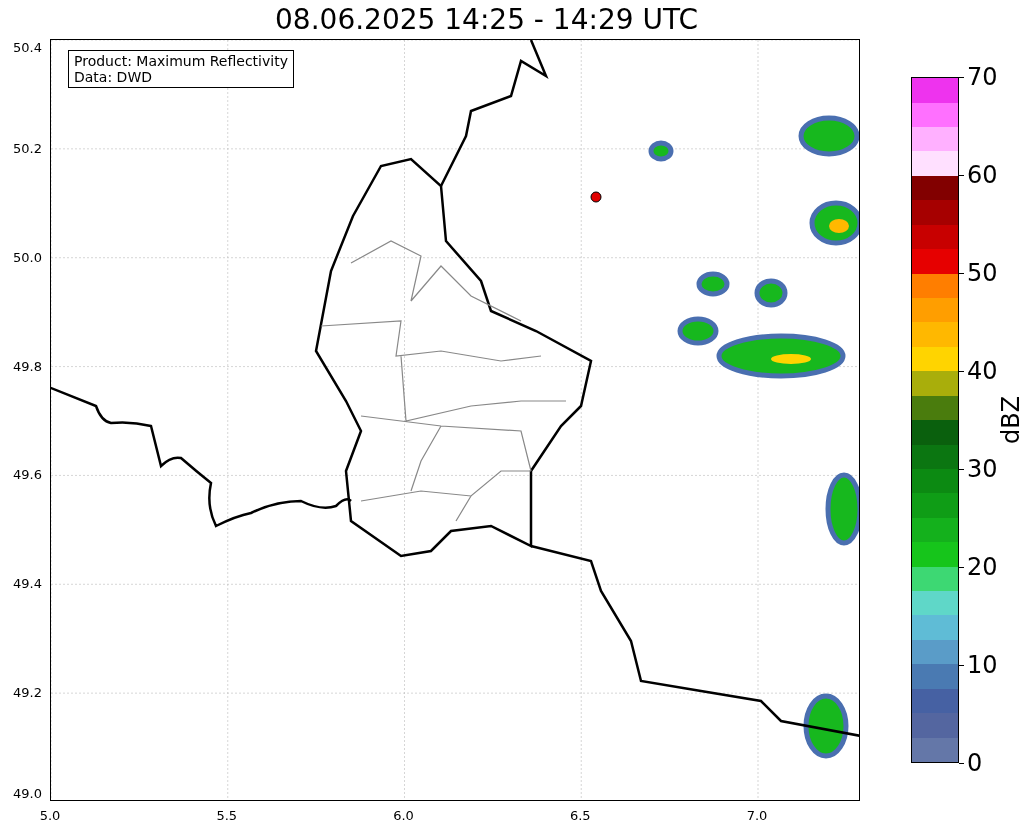  I want to click on chart-title: 08.06.2025 14:25 - 14:29 UTC, so click(486, 19).